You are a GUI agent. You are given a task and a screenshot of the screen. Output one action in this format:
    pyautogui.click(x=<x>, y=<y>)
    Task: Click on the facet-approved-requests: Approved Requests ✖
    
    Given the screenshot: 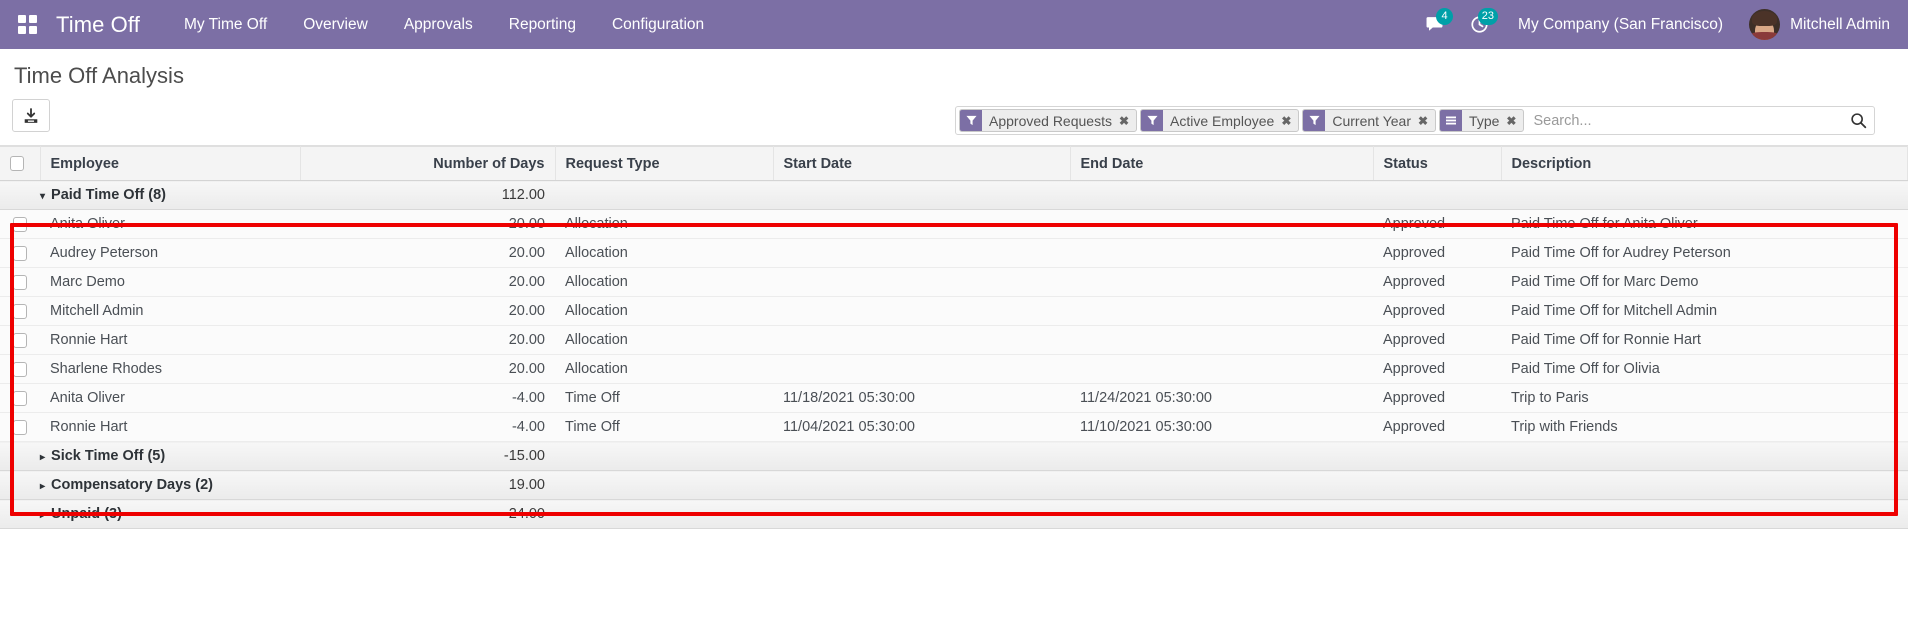 What is the action you would take?
    pyautogui.click(x=1048, y=120)
    